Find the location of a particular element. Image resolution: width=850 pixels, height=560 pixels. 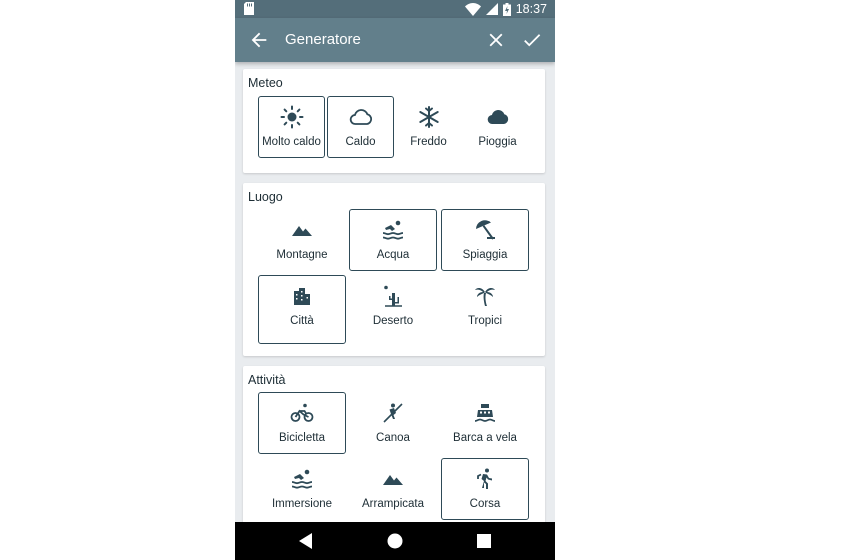

status-bar: 18:37 is located at coordinates (395, 9).